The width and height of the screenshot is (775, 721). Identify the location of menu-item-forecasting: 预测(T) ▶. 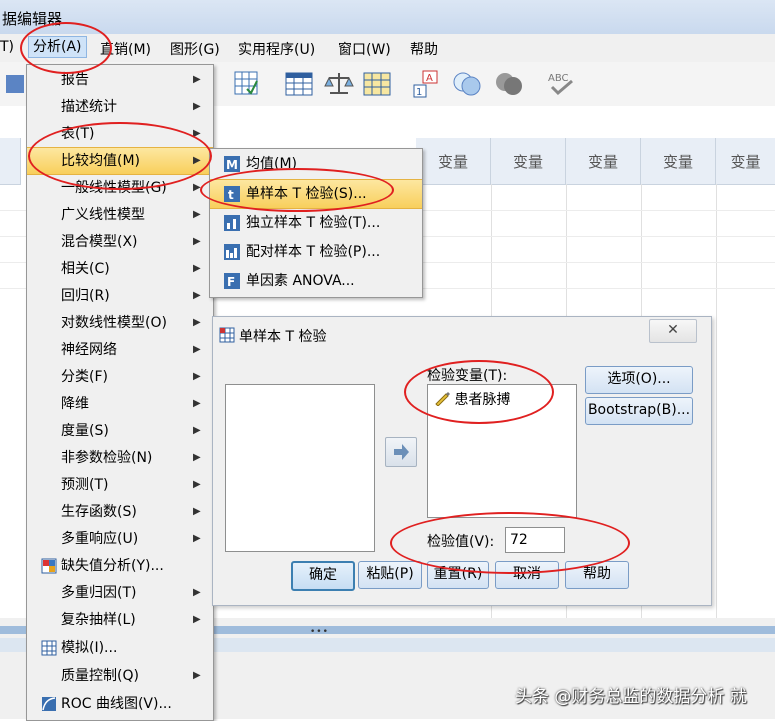
(120, 485).